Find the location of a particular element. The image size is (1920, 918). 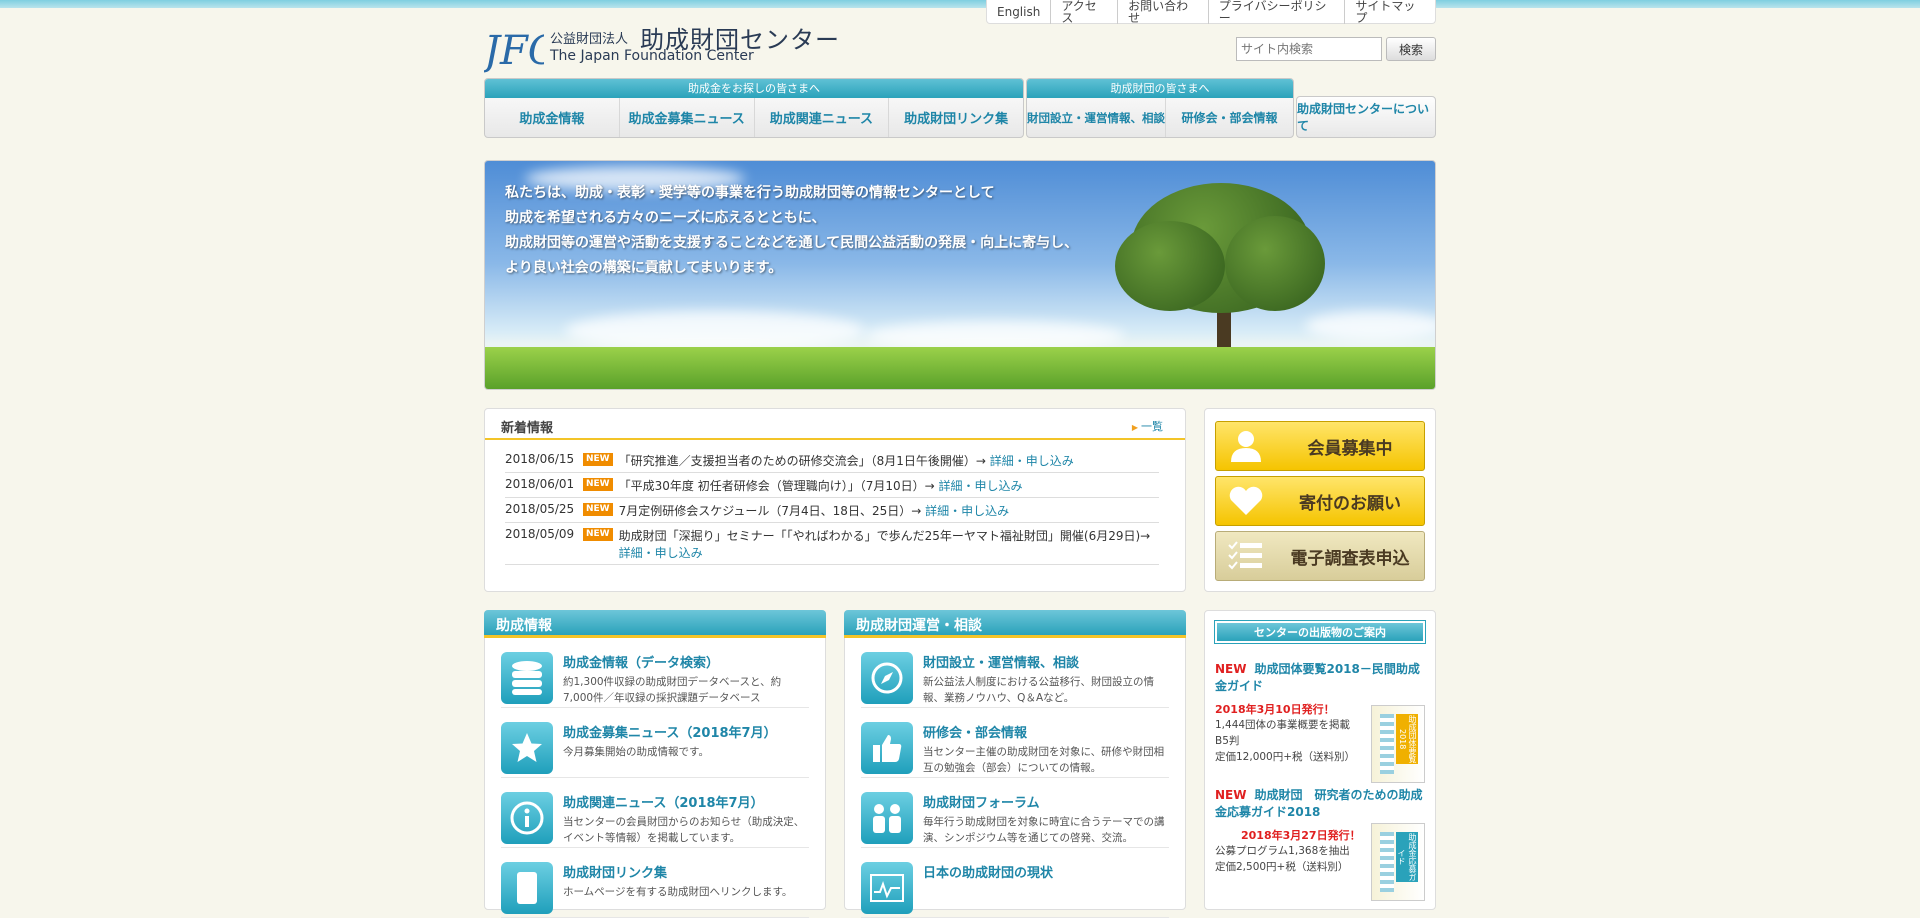

book-cover-image: 助成金応募ガイド is located at coordinates (1398, 862).